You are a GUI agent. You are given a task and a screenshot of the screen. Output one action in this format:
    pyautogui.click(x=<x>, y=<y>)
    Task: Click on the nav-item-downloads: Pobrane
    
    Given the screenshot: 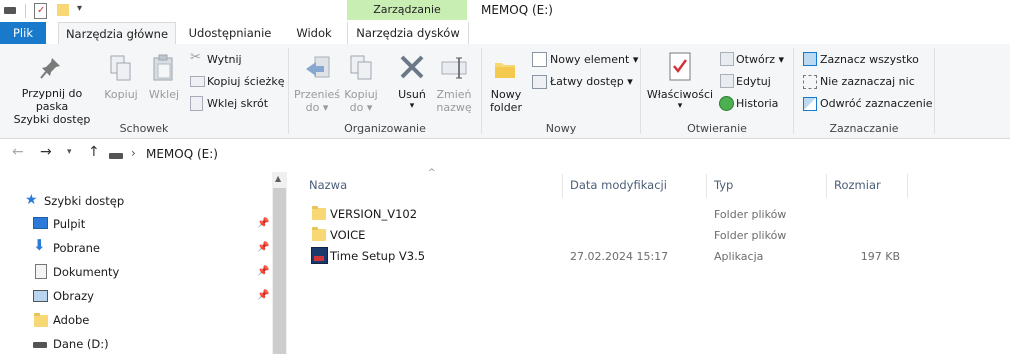 What is the action you would take?
    pyautogui.click(x=76, y=248)
    